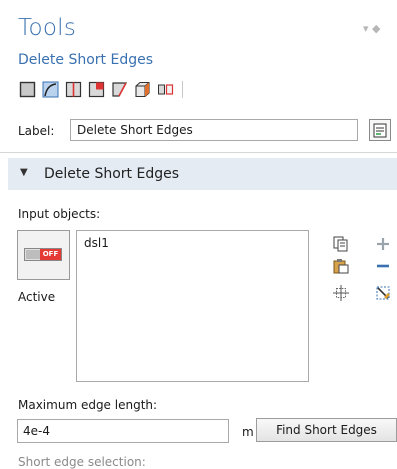  What do you see at coordinates (27, 89) in the screenshot?
I see `square-shape-icon` at bounding box center [27, 89].